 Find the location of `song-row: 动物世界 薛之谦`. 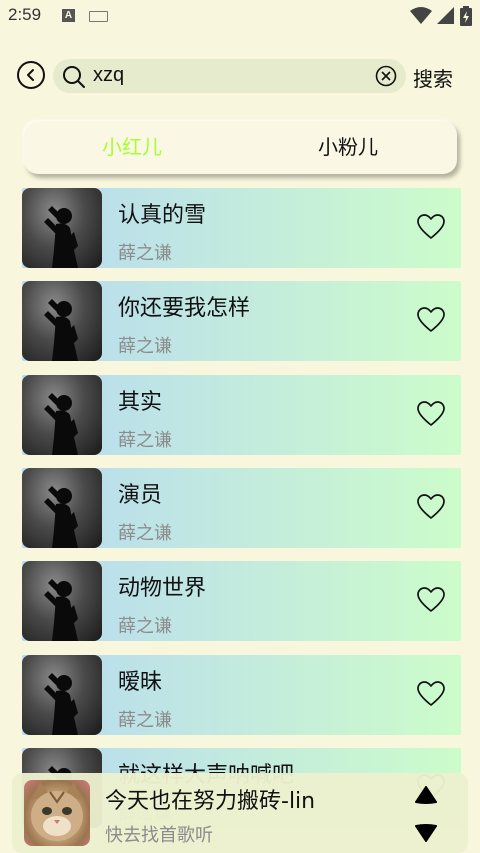

song-row: 动物世界 薛之谦 is located at coordinates (241, 601).